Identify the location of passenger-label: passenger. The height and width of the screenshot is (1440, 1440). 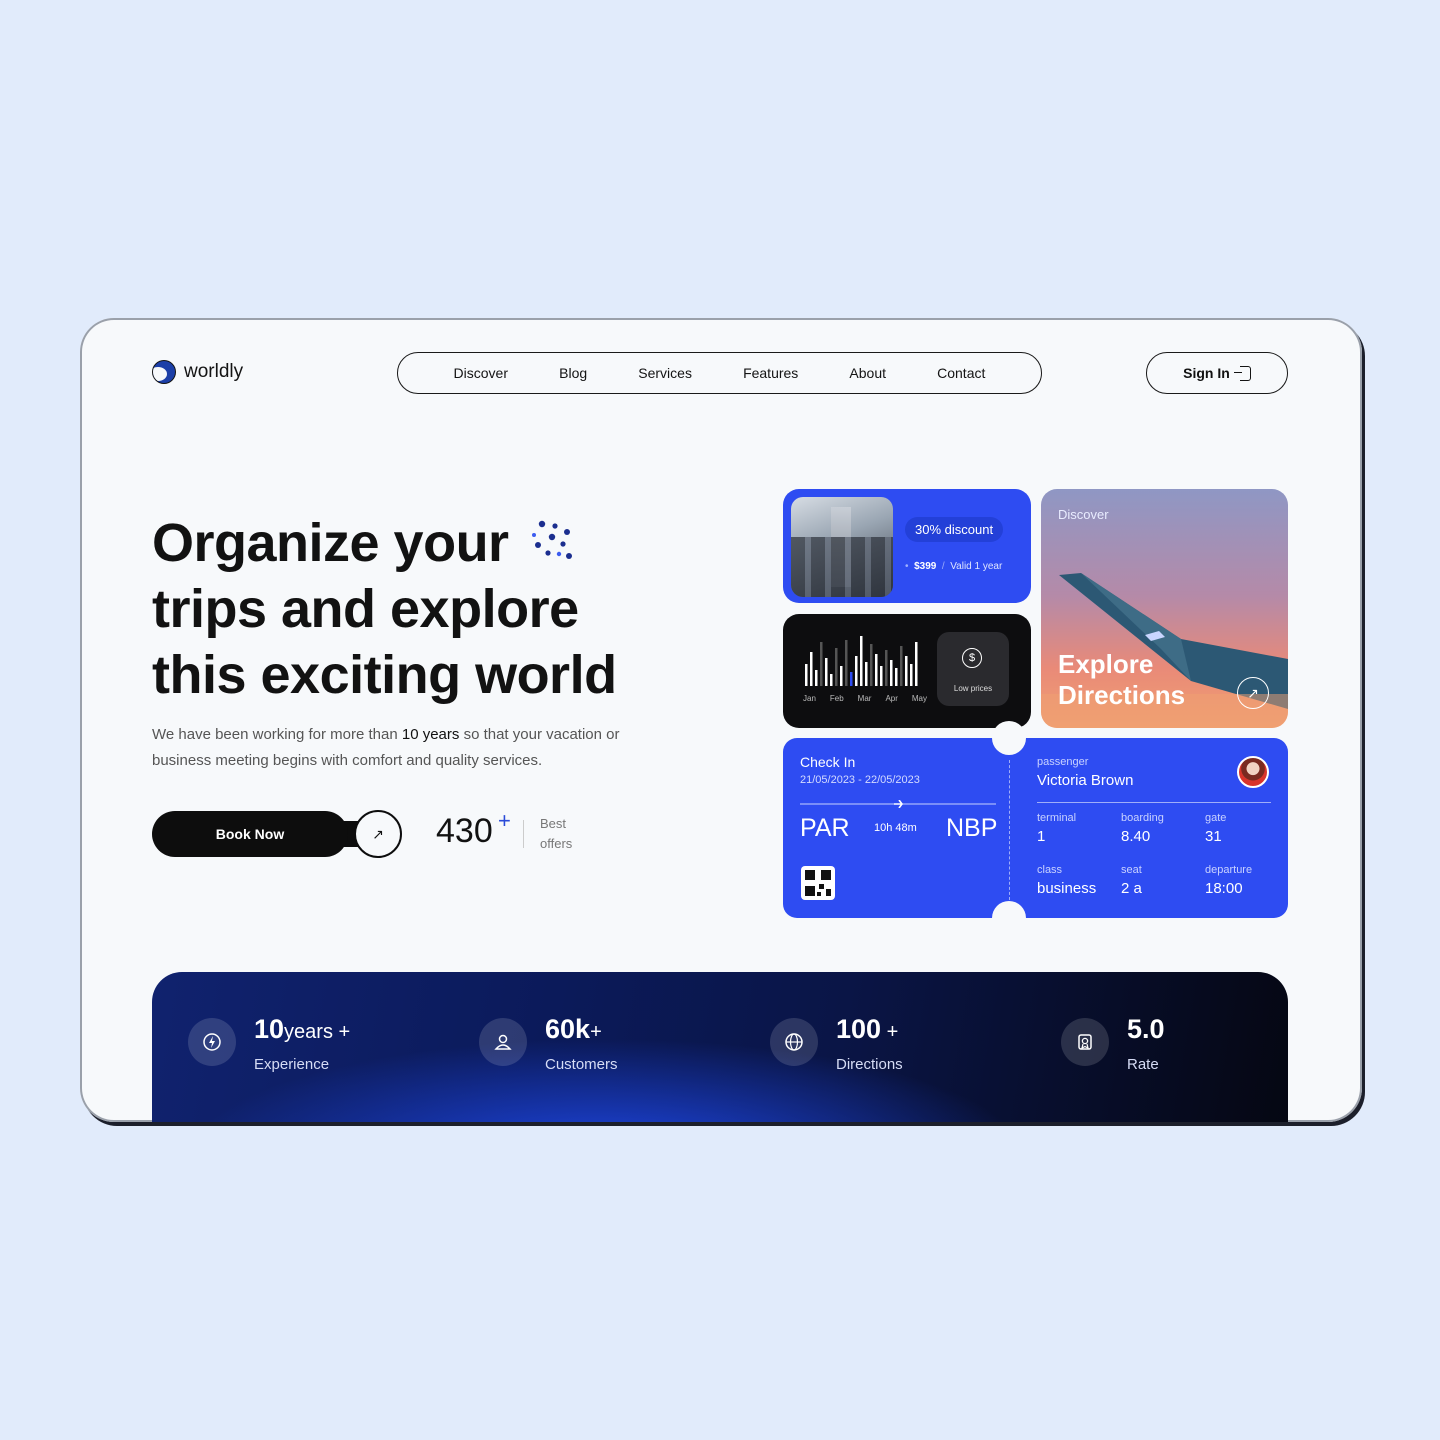
(1063, 762).